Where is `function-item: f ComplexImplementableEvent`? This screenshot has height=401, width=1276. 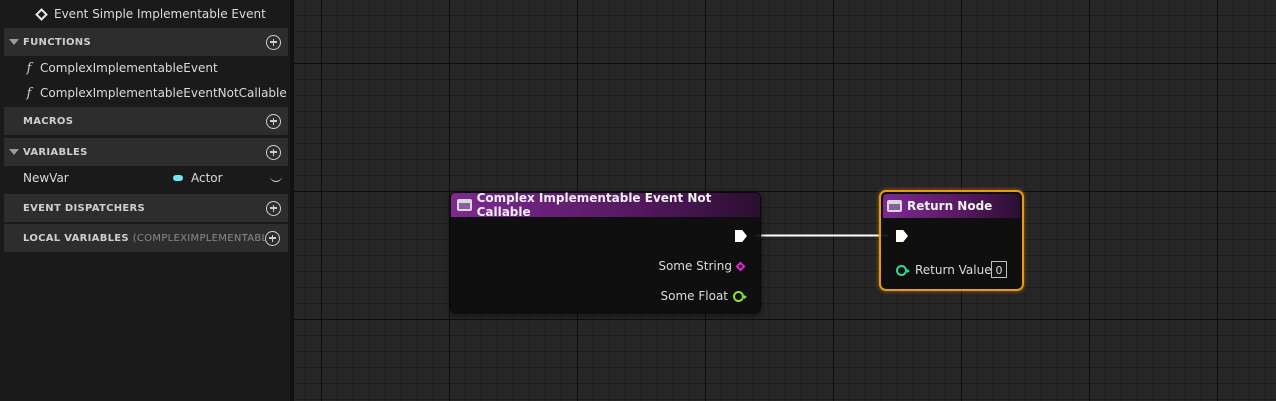 function-item: f ComplexImplementableEvent is located at coordinates (146, 68).